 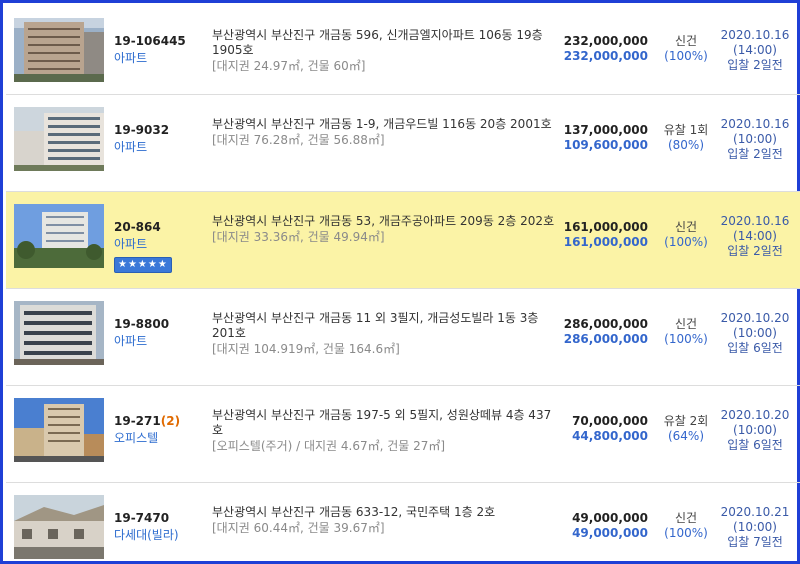 I want to click on case-info: 19-9032 아파트, so click(x=159, y=139).